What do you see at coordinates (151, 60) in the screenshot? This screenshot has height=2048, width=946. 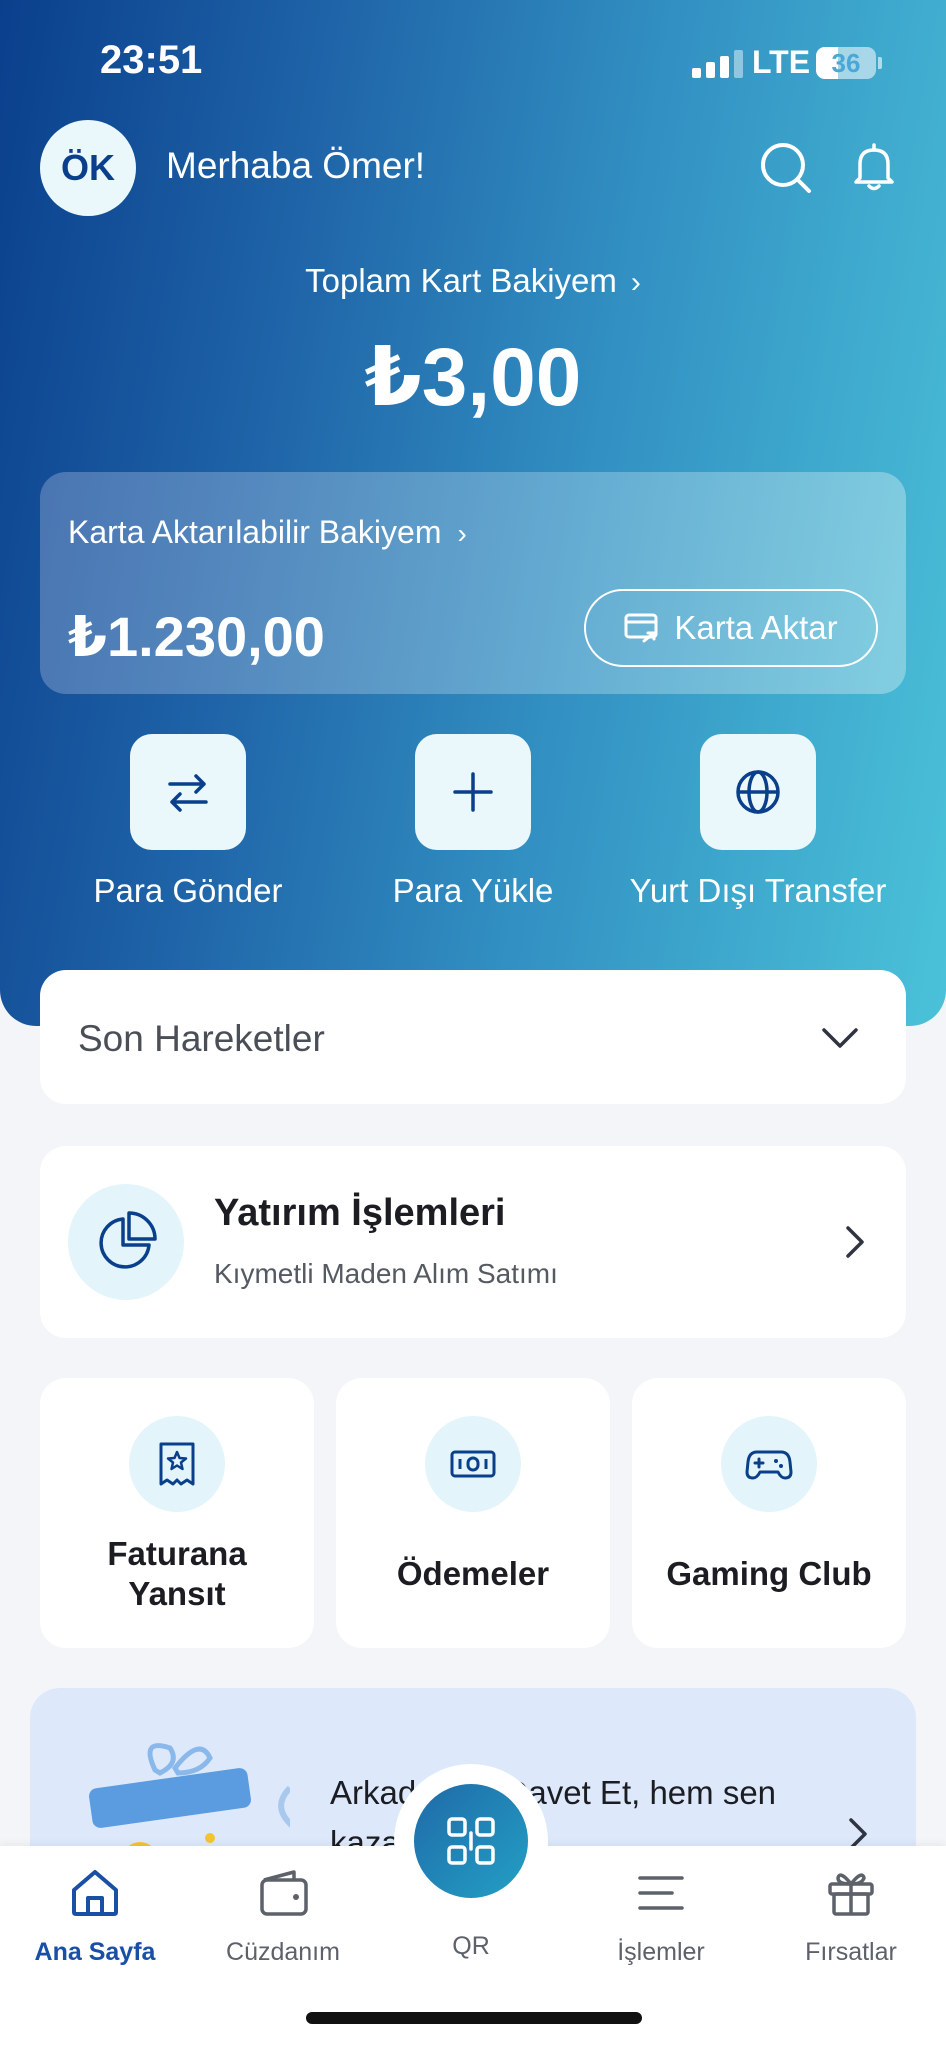 I see `status-time: 23:51` at bounding box center [151, 60].